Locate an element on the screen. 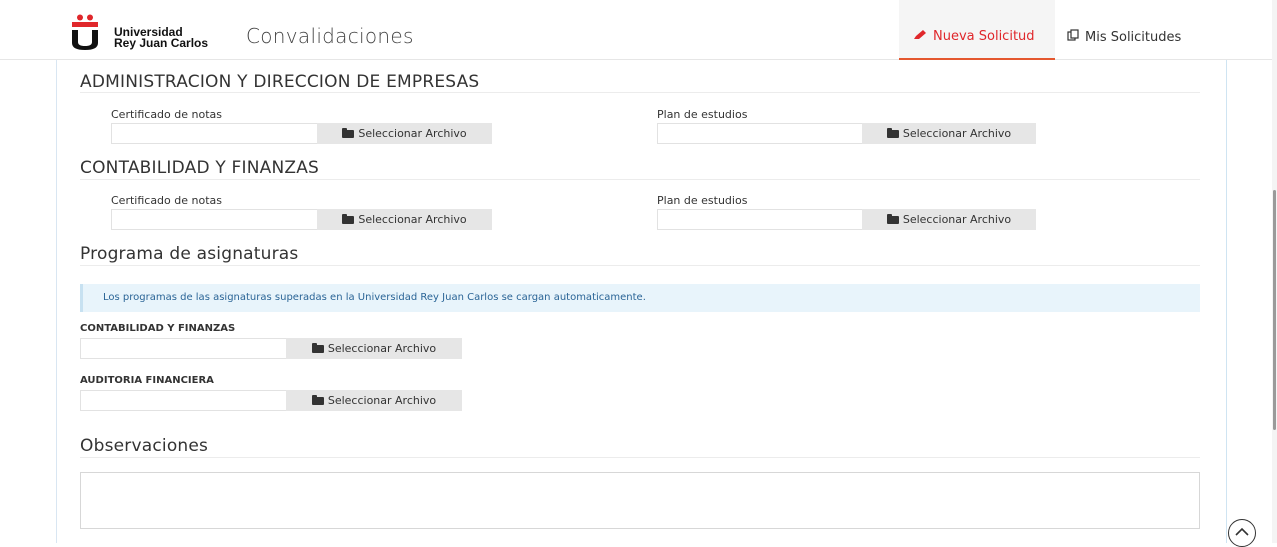  content-right-border is located at coordinates (1226, 301).